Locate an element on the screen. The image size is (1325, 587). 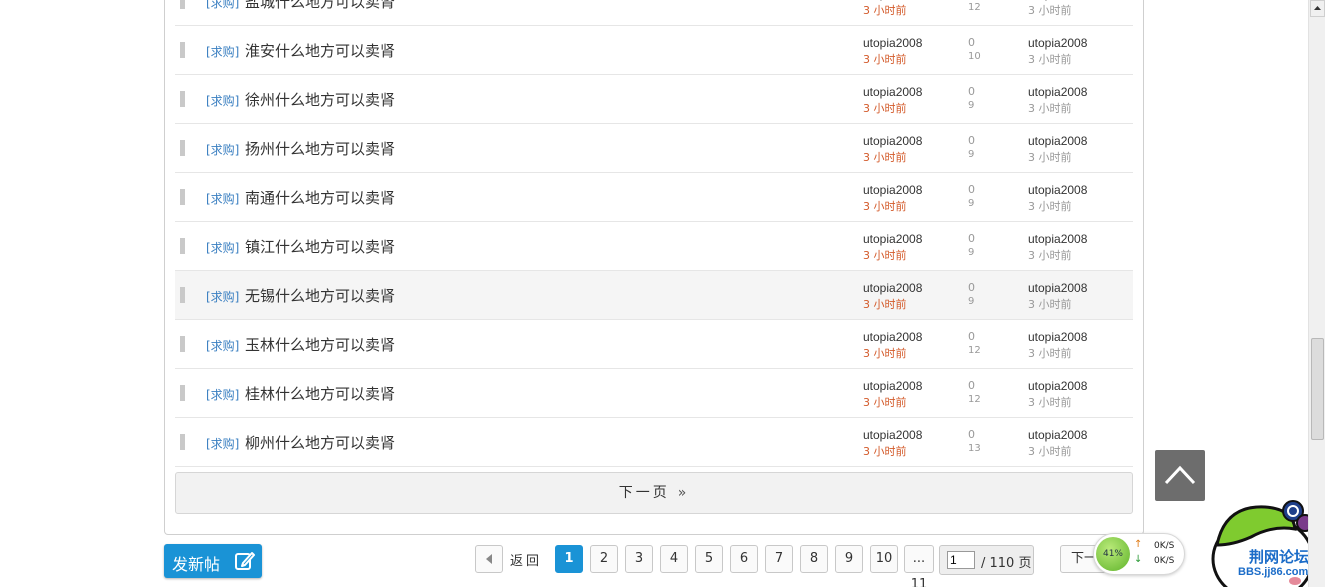
scroll-up-arrow-icon is located at coordinates (1317, 8).